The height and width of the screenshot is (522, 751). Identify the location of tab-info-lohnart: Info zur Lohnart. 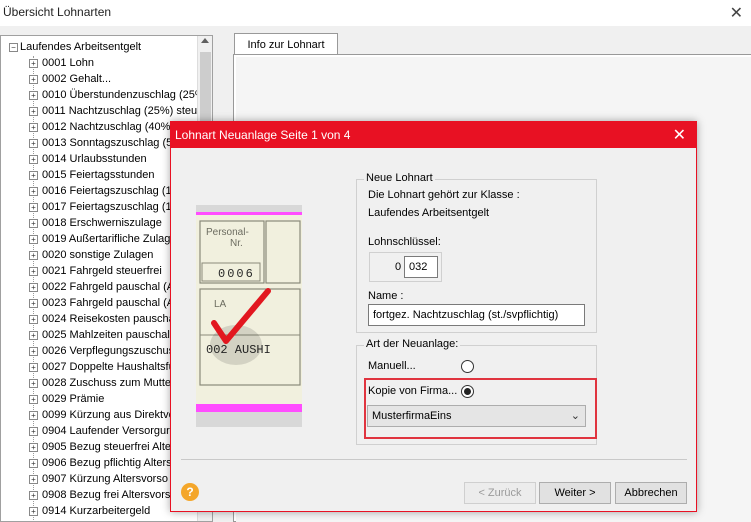
(286, 44).